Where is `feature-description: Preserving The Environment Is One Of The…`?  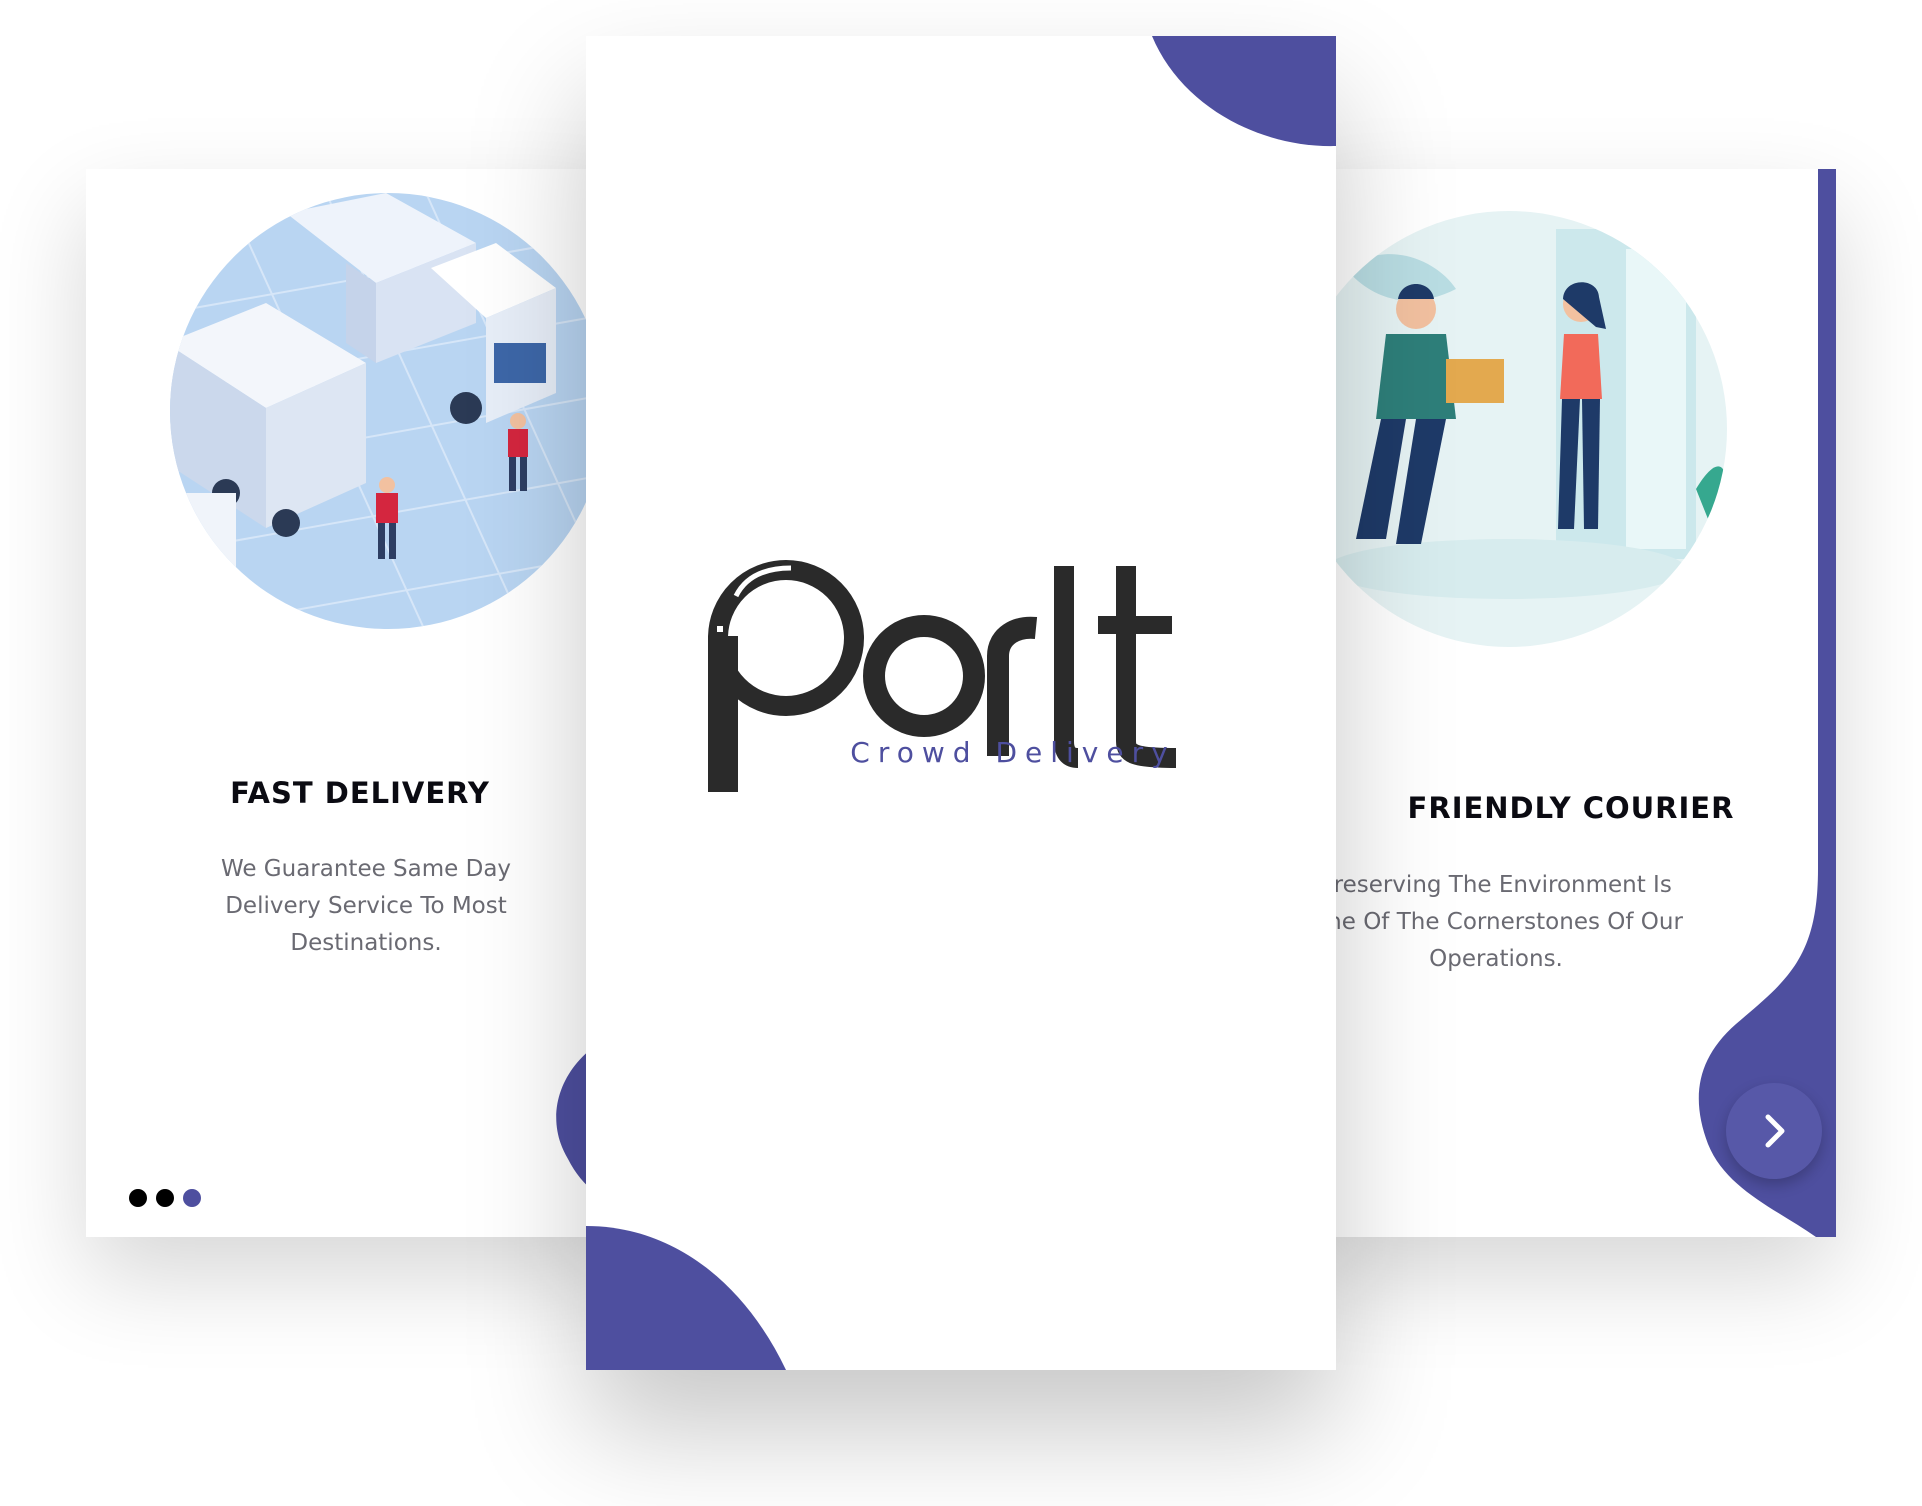
feature-description: Preserving The Environment Is One Of The… is located at coordinates (1496, 922).